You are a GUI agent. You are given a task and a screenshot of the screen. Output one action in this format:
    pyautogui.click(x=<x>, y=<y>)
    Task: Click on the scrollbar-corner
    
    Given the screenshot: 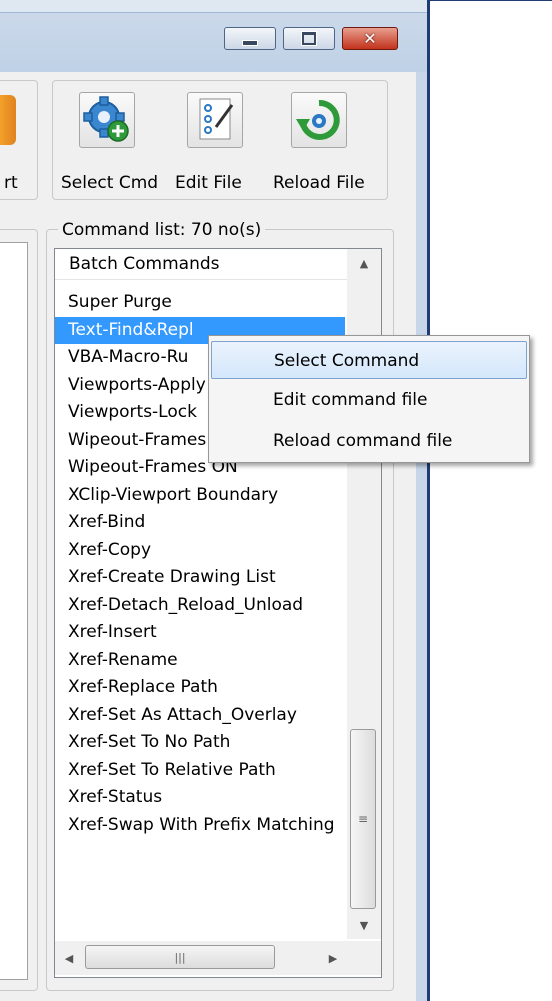 What is the action you would take?
    pyautogui.click(x=364, y=958)
    